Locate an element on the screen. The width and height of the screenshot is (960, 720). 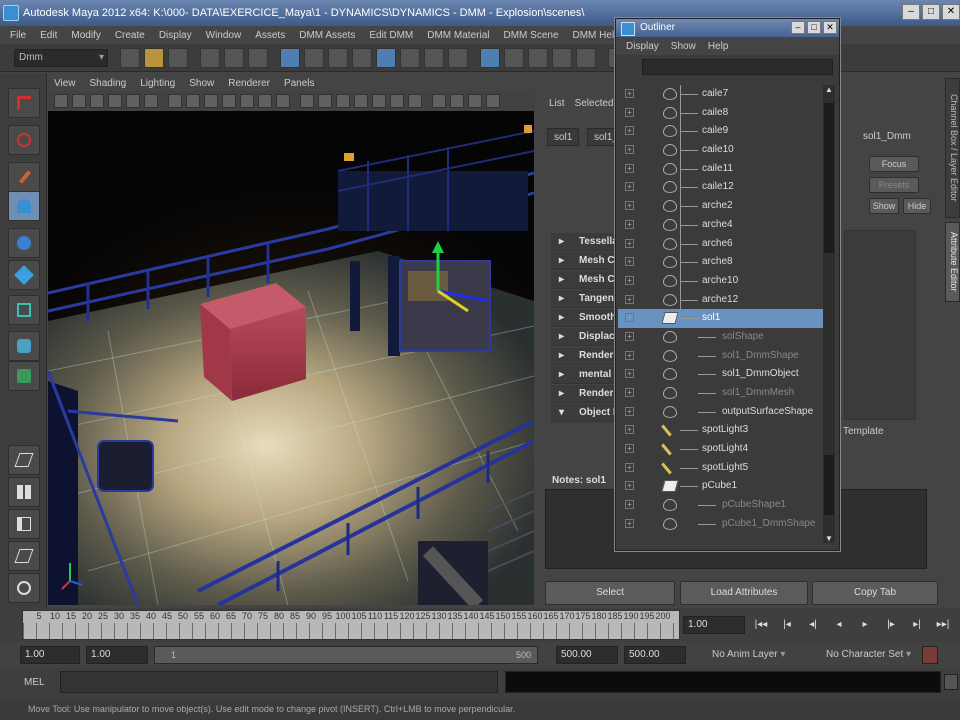
presets-button: Presets is located at coordinates (894, 185).